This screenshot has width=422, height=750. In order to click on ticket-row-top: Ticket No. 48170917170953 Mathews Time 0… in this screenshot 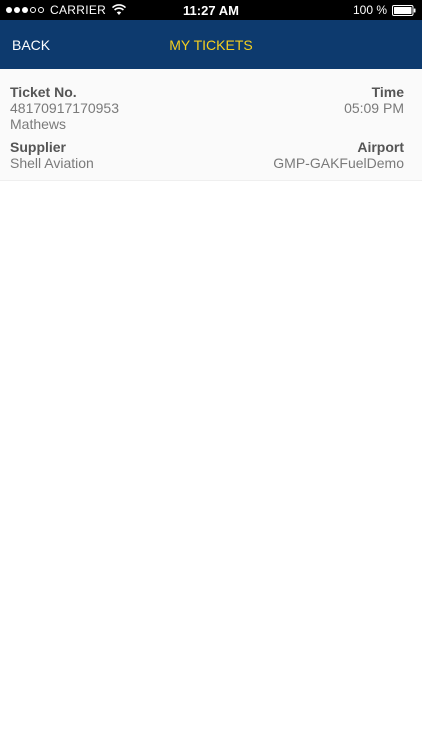, I will do `click(207, 108)`.